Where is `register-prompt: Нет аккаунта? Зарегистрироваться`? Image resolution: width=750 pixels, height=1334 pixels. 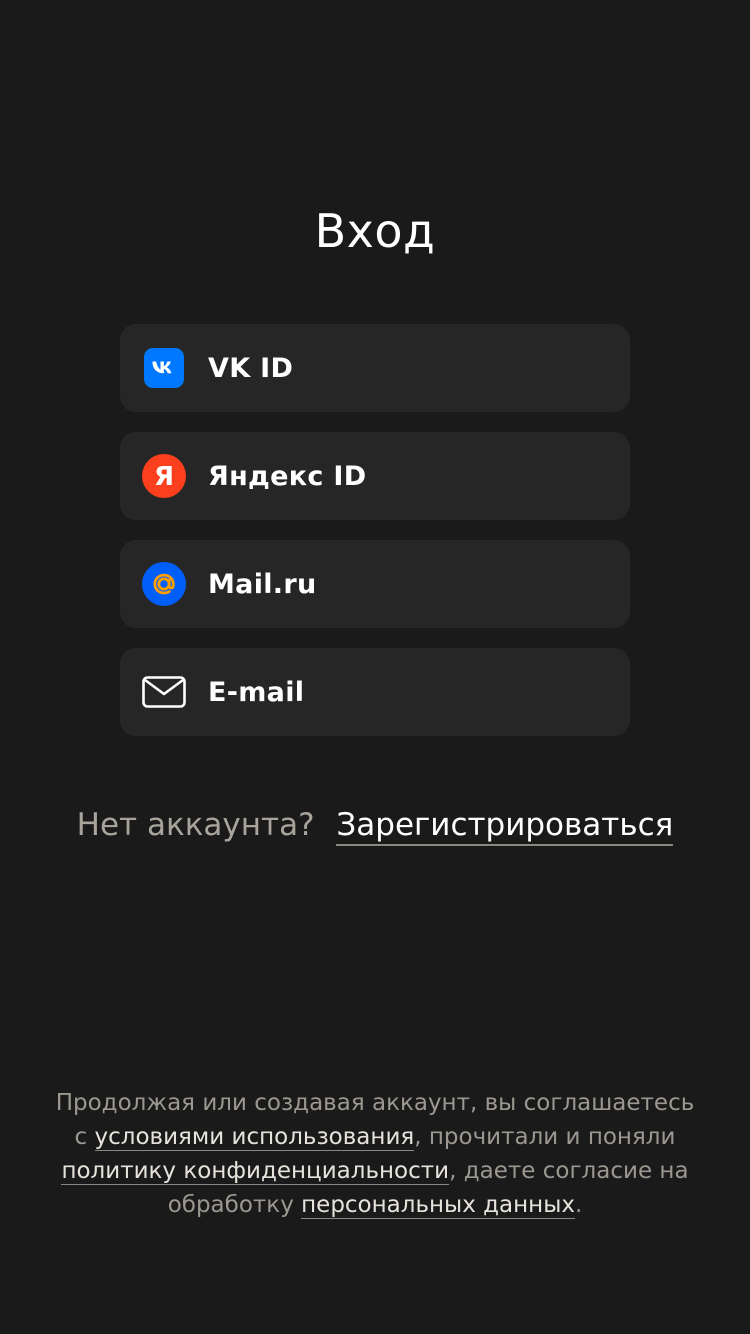
register-prompt: Нет аккаунта? Зарегистрироваться is located at coordinates (375, 825).